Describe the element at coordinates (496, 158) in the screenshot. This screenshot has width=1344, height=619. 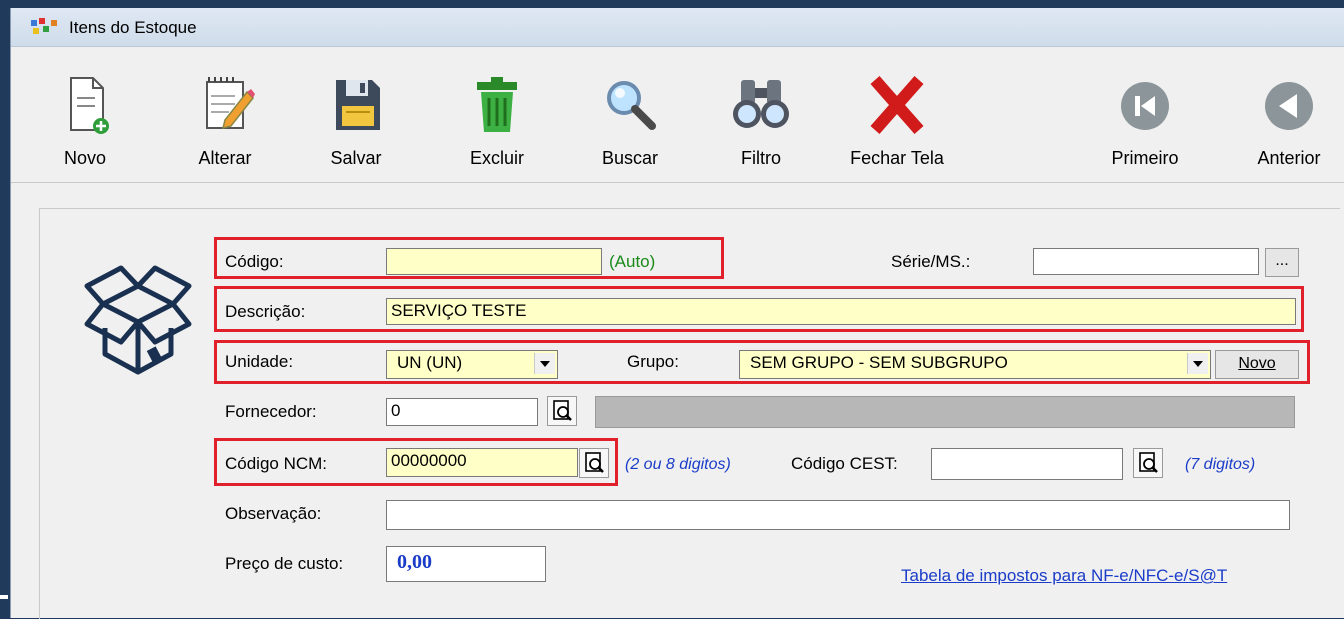
I see `excluir-label: Excluir` at that location.